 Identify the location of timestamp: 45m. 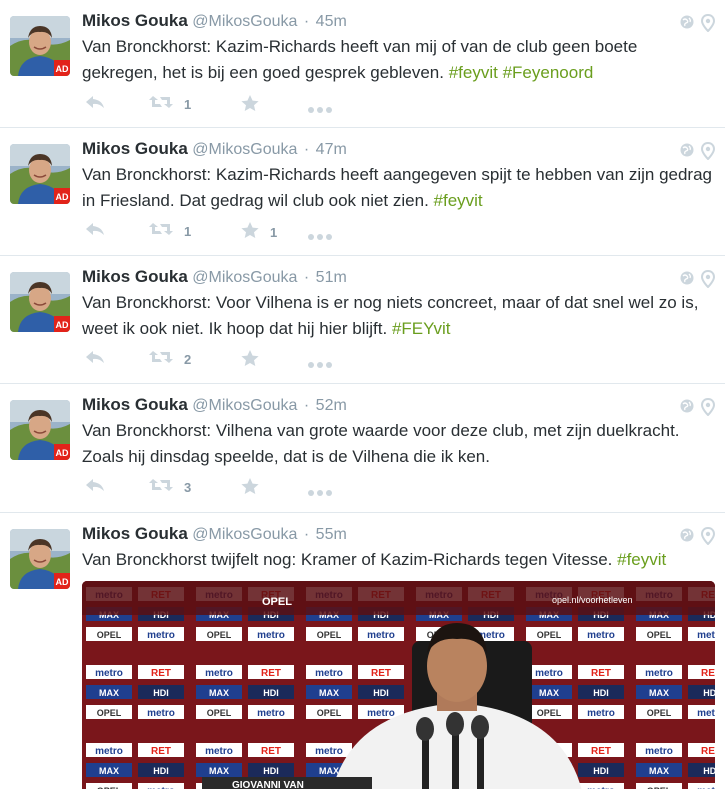
(331, 21).